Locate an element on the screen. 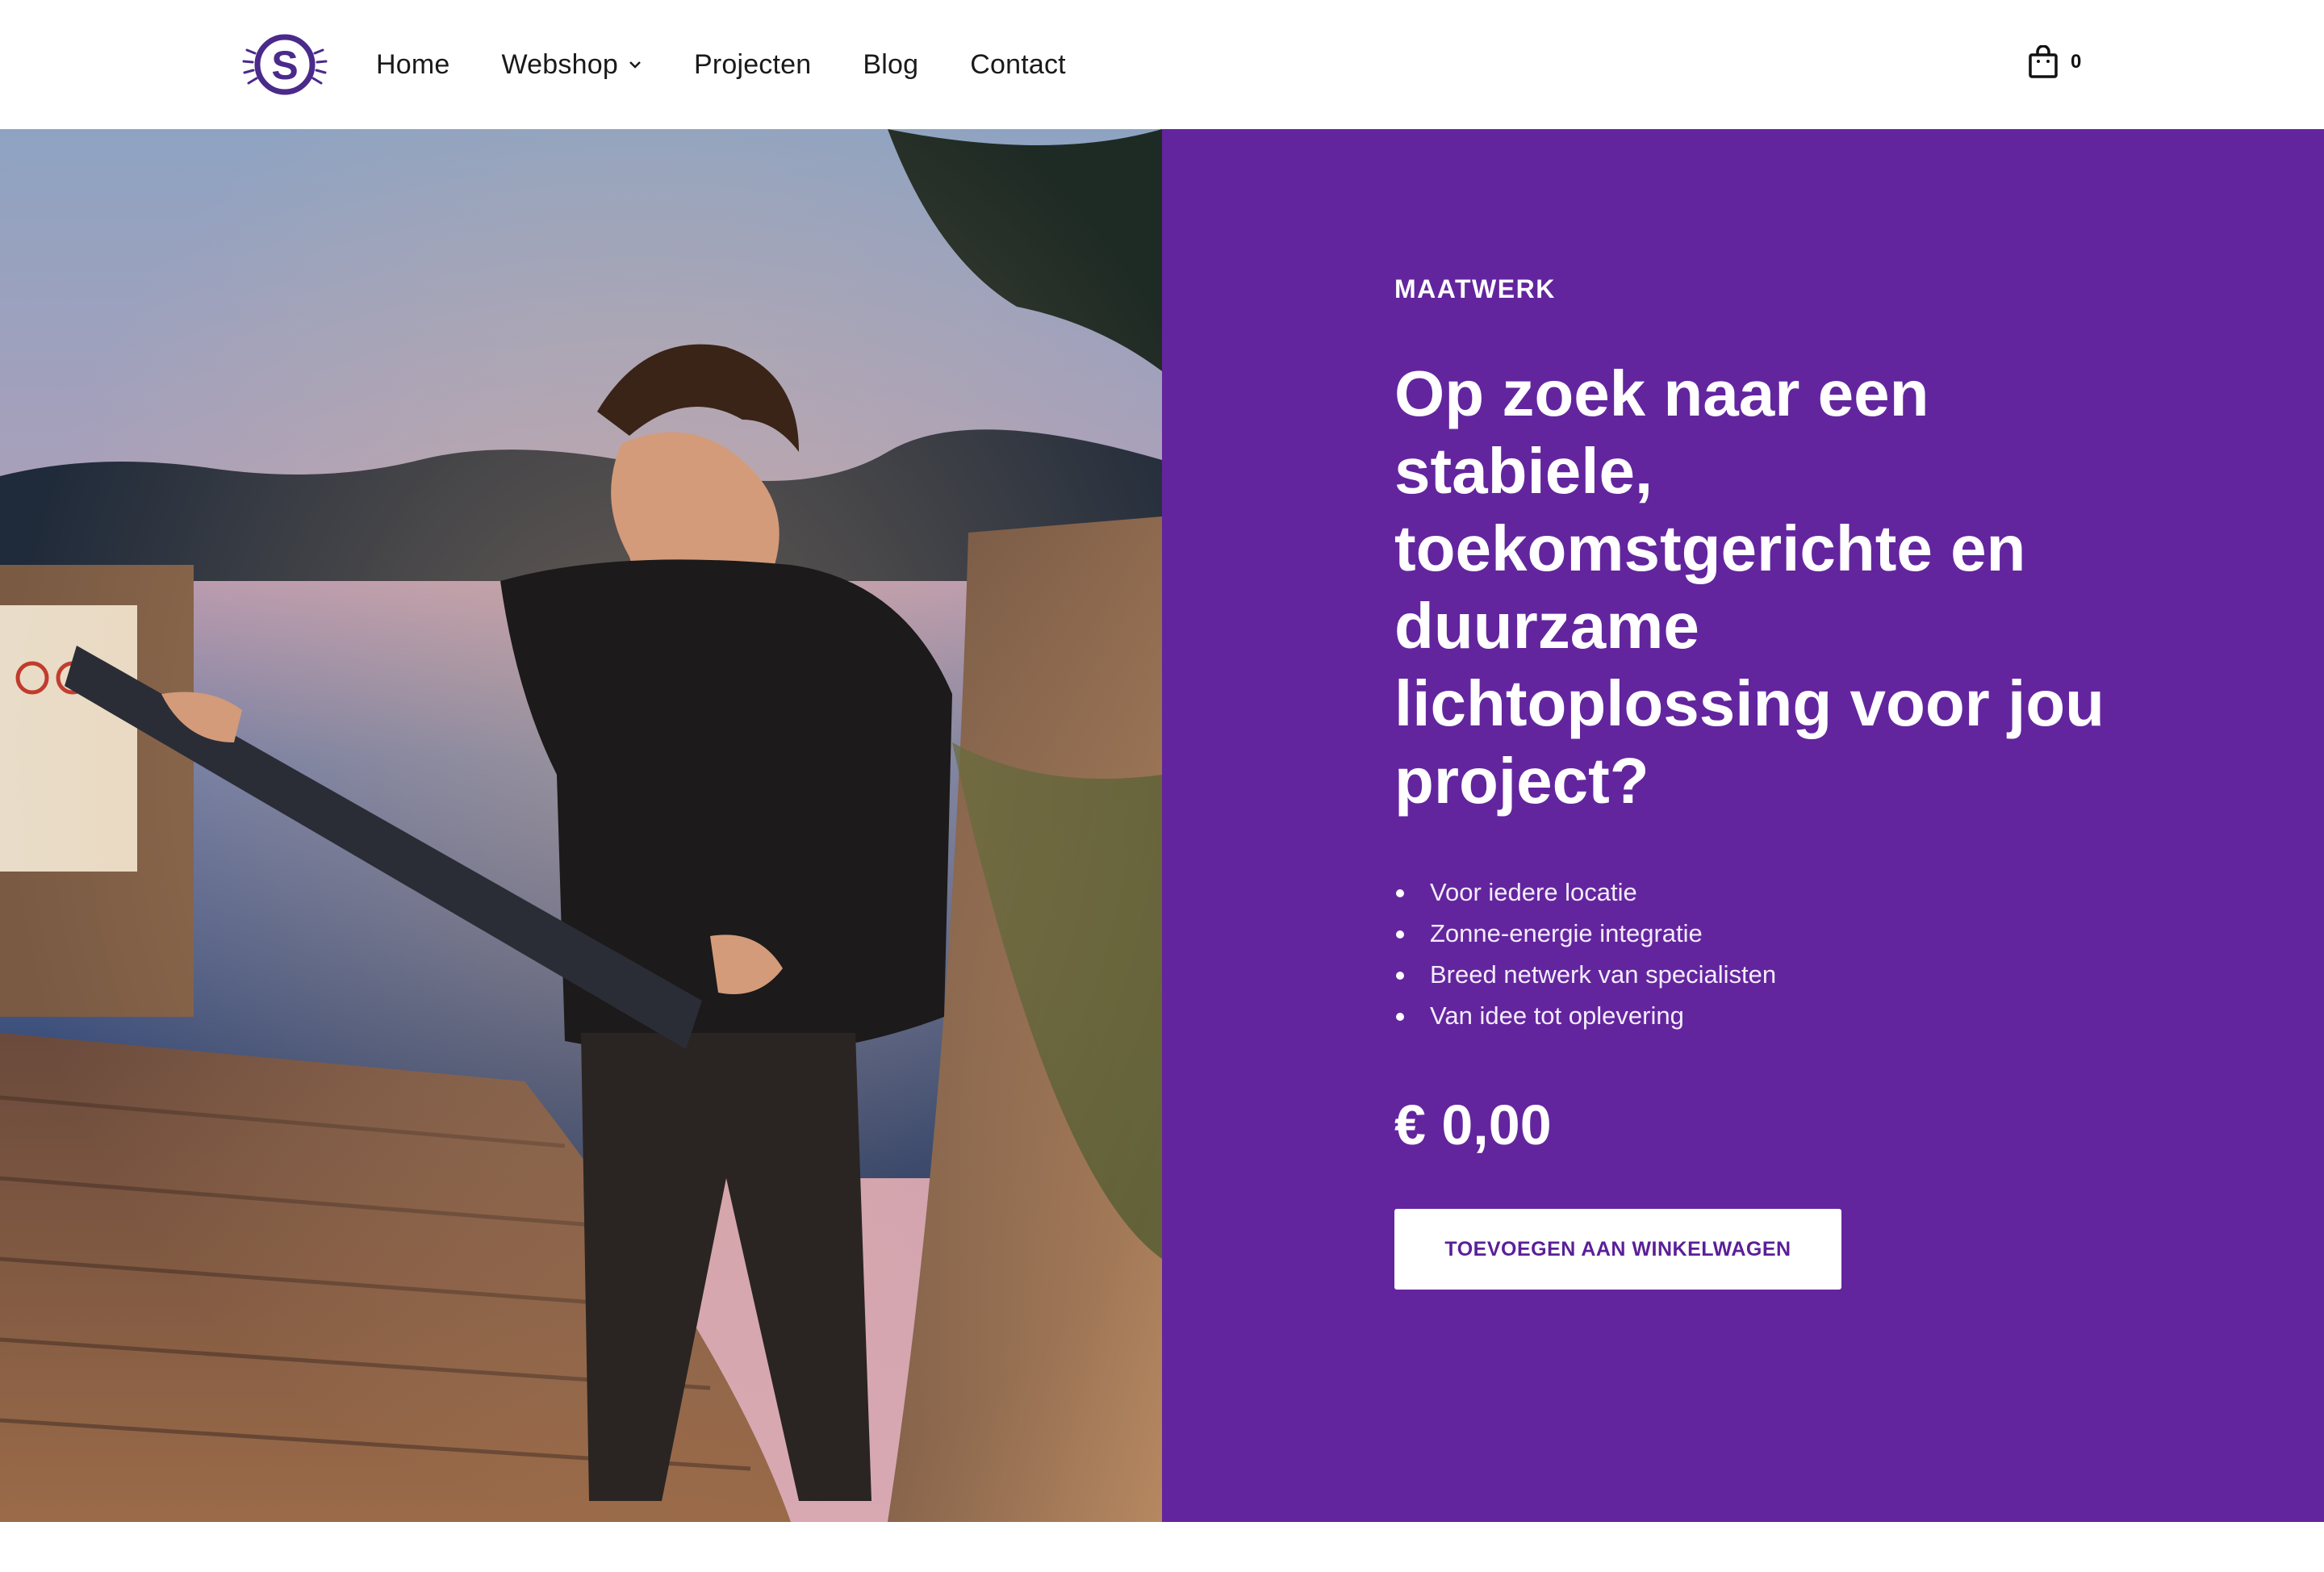 Image resolution: width=2324 pixels, height=1572 pixels. nav-contact: Contact is located at coordinates (1018, 65).